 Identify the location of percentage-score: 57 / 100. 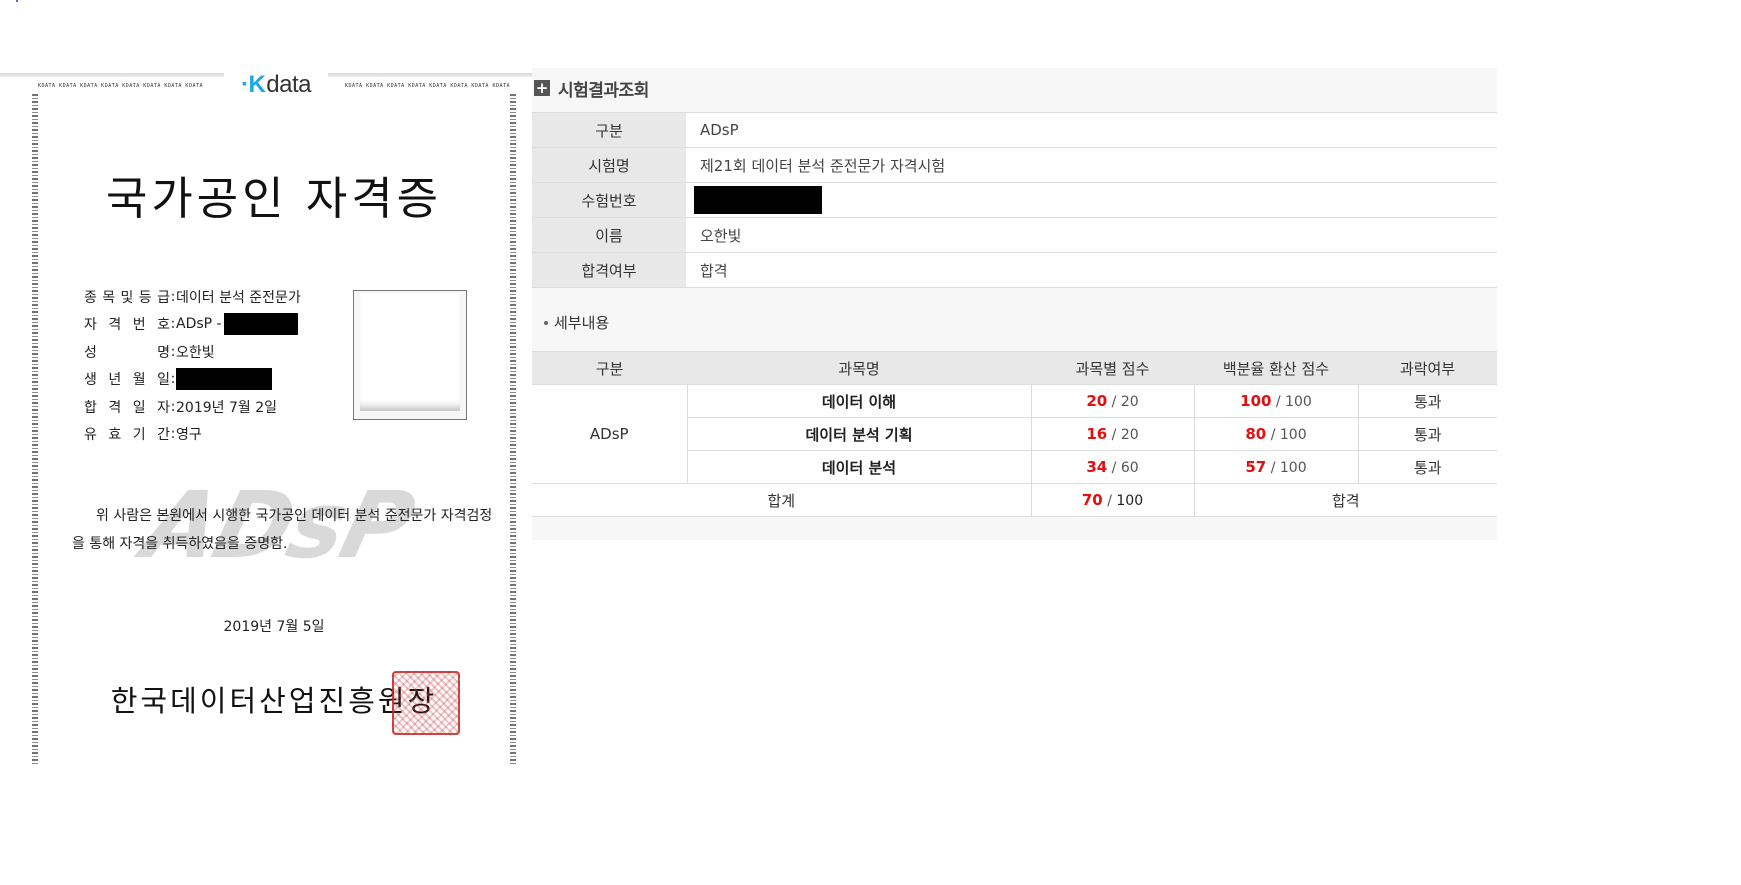
(1275, 467).